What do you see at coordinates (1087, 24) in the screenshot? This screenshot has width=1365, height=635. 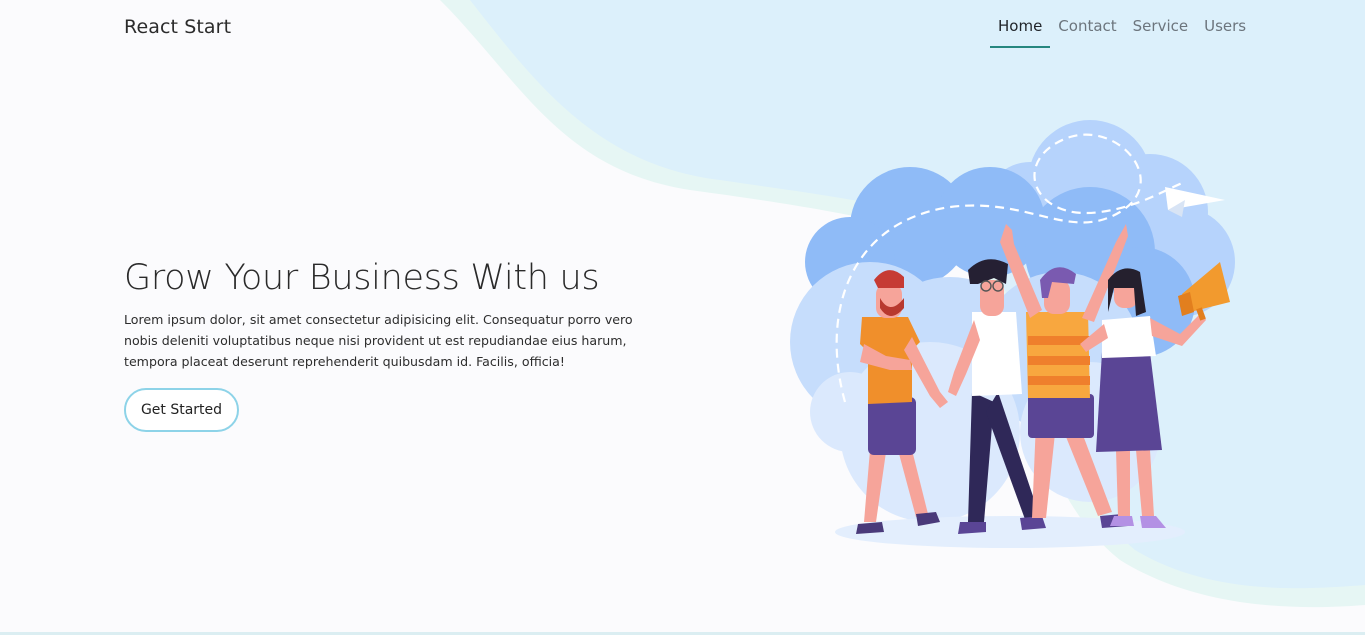 I see `nav-item-contact: Contact` at bounding box center [1087, 24].